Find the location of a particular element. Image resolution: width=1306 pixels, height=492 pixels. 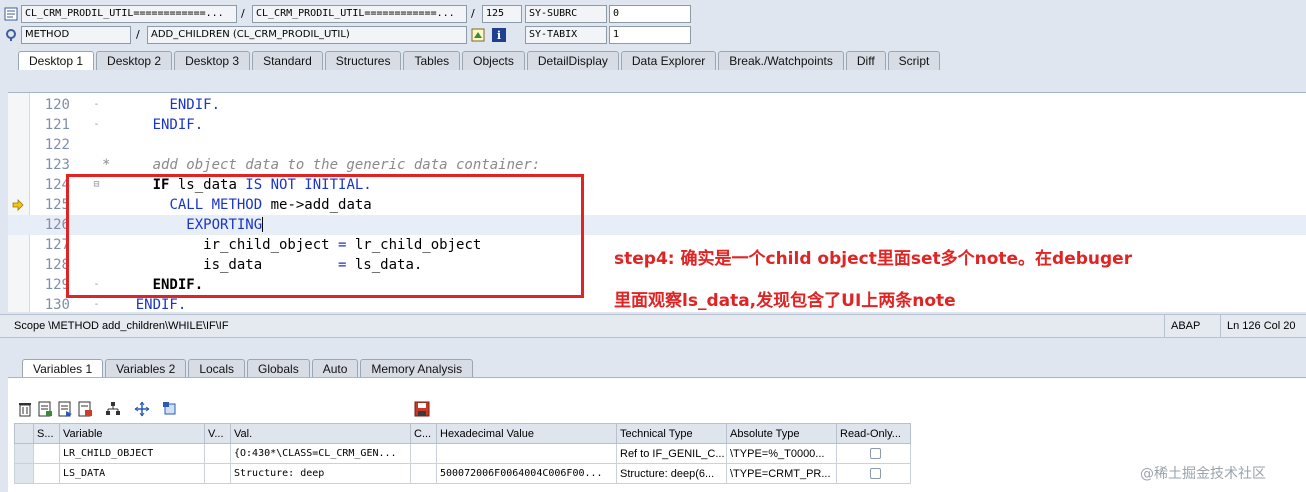

detail-icon is located at coordinates (45, 409).